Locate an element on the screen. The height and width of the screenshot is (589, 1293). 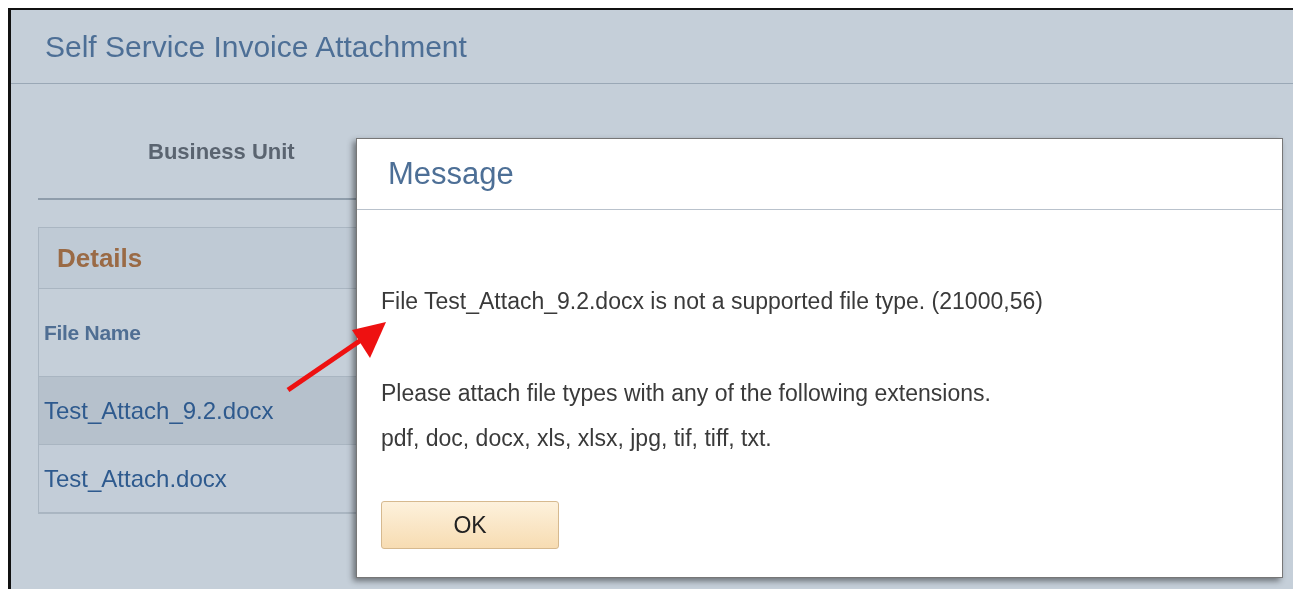
business-unit-label: Business Unit is located at coordinates (221, 152).